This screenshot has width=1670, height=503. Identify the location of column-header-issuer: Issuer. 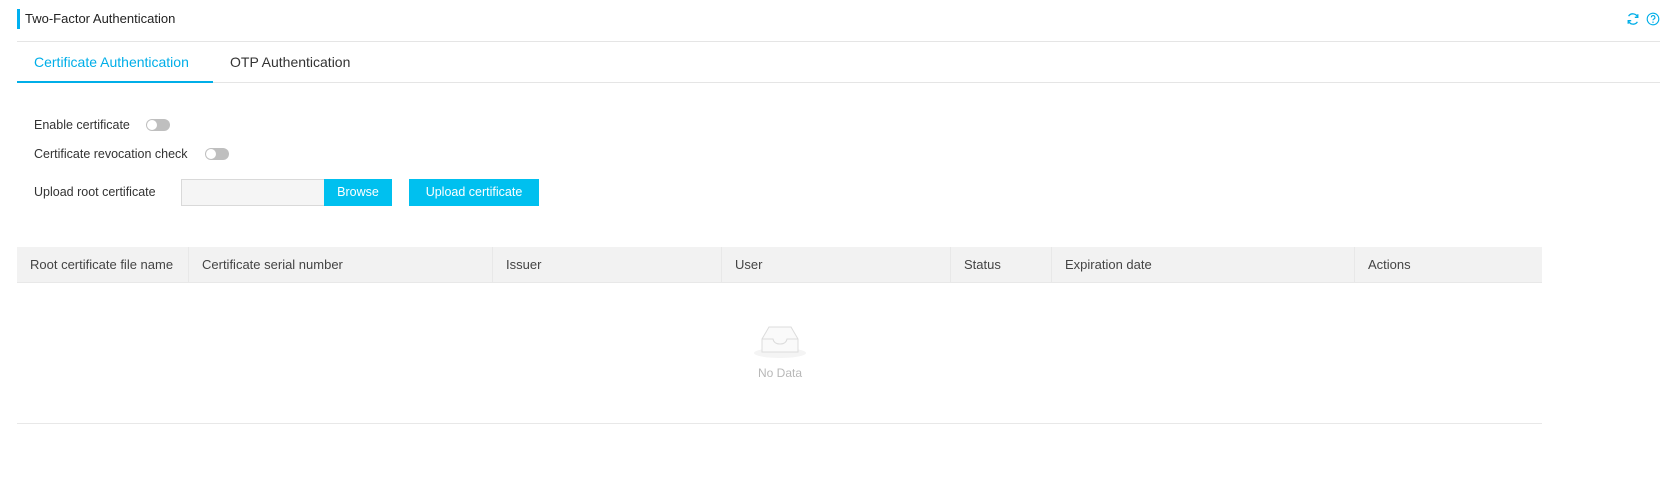
(607, 265).